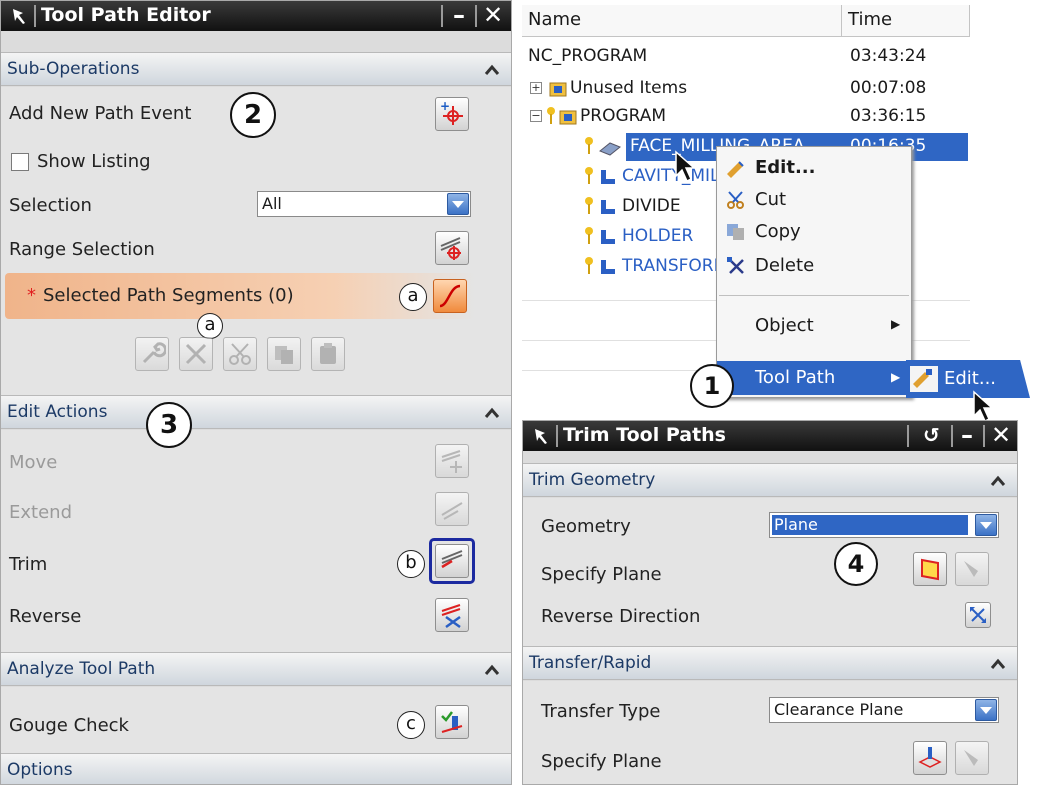  What do you see at coordinates (746, 89) in the screenshot?
I see `tree-row: + Unused Items 00:07:08` at bounding box center [746, 89].